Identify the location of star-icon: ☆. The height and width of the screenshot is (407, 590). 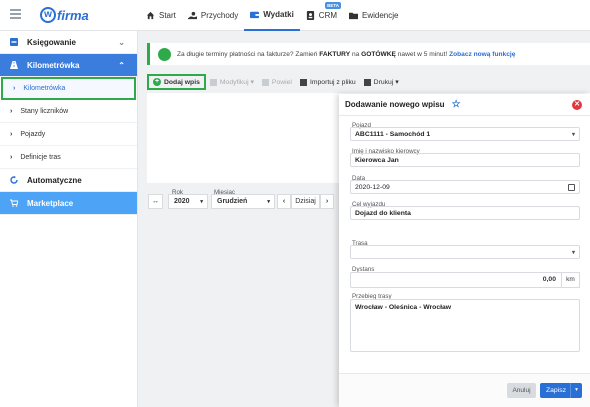
(456, 104).